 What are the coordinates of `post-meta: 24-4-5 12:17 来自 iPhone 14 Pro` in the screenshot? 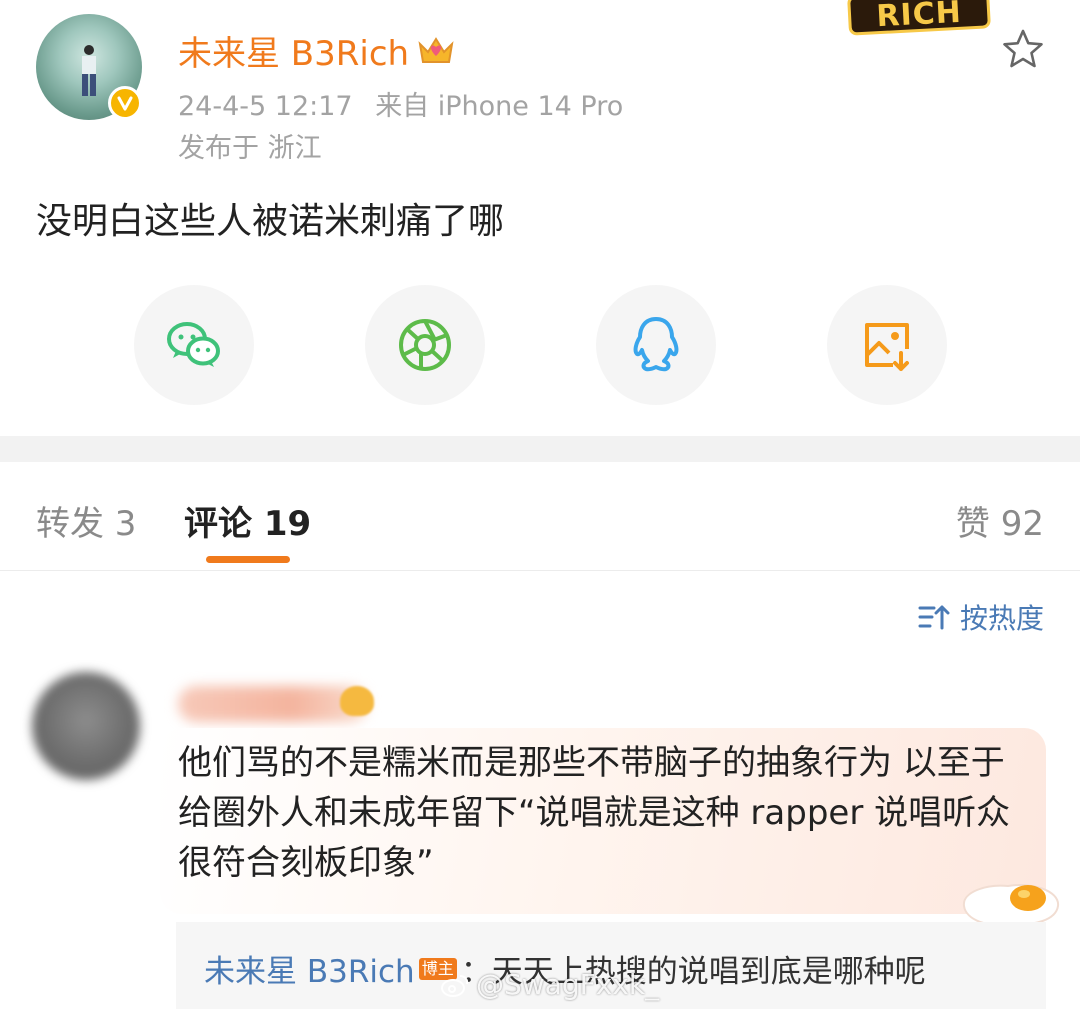 It's located at (400, 103).